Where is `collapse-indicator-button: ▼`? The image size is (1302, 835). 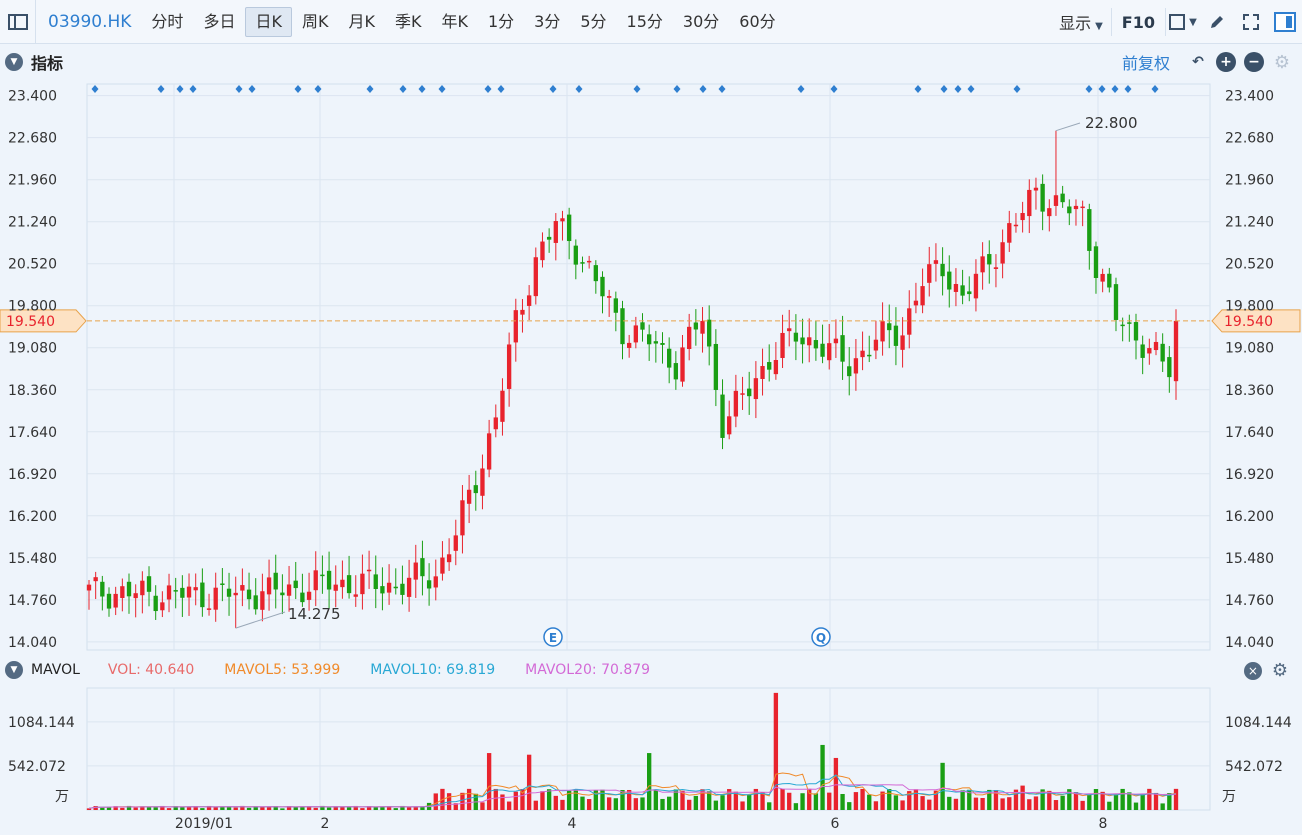
collapse-indicator-button: ▼ is located at coordinates (14, 62).